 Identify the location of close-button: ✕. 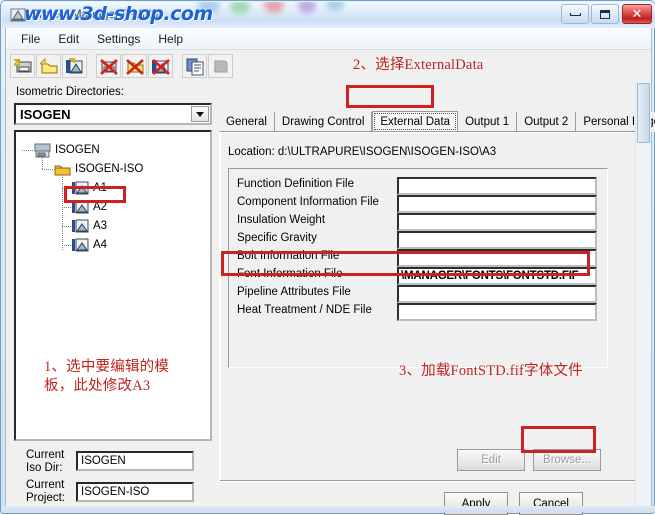
(637, 14).